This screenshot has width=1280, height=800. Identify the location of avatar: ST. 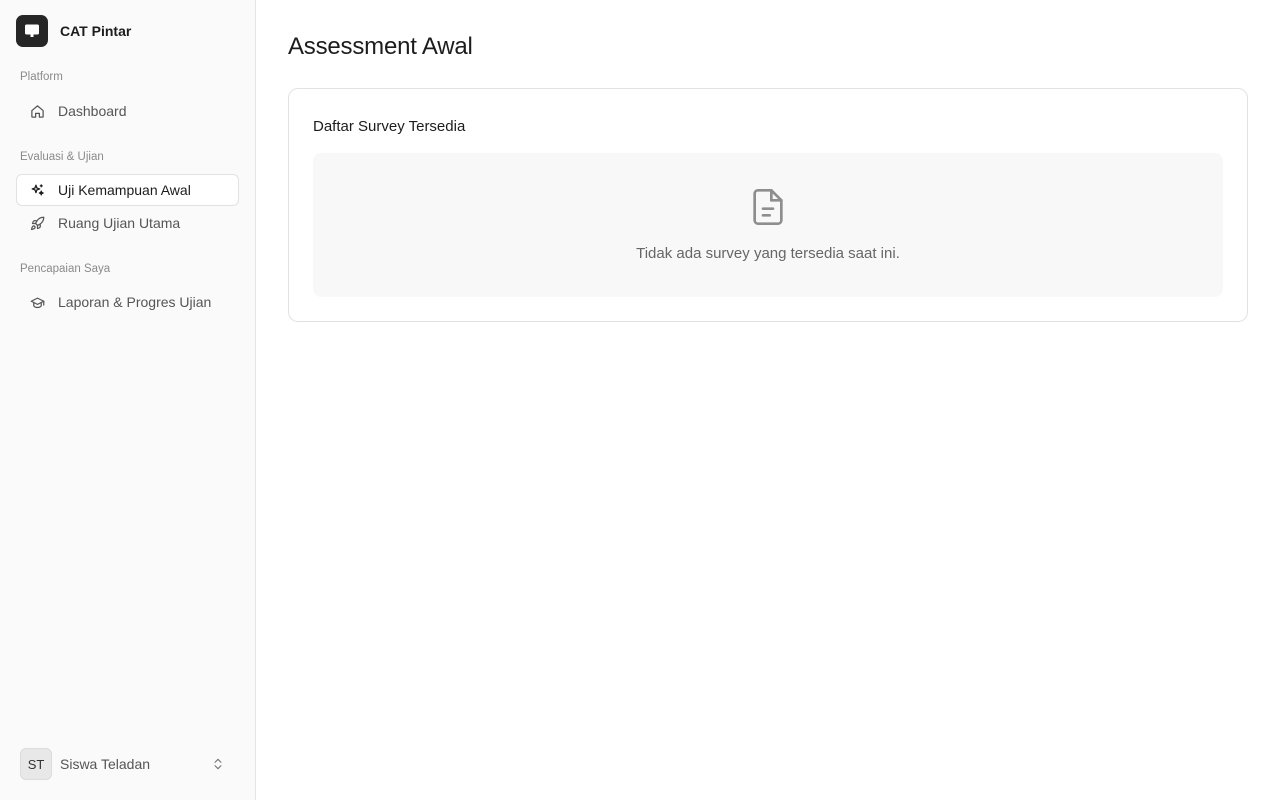
(36, 764).